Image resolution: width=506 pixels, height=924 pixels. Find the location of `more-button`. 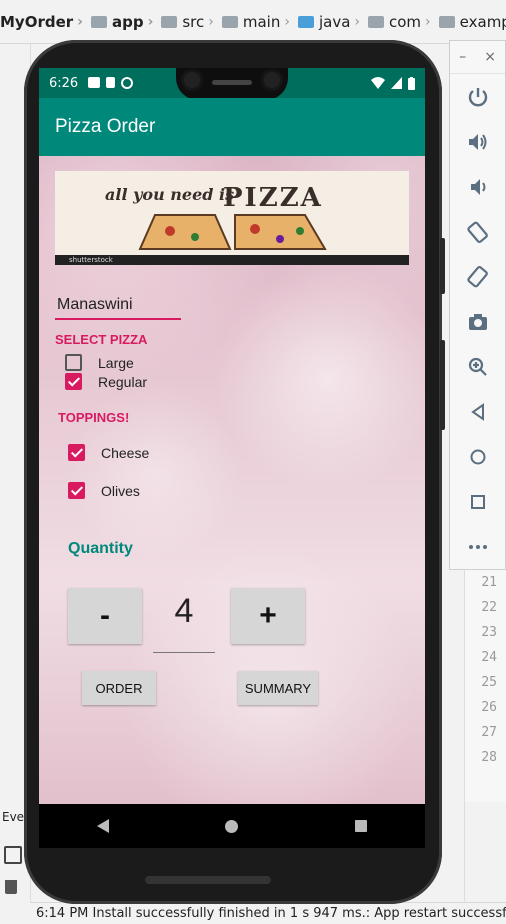

more-button is located at coordinates (477, 546).